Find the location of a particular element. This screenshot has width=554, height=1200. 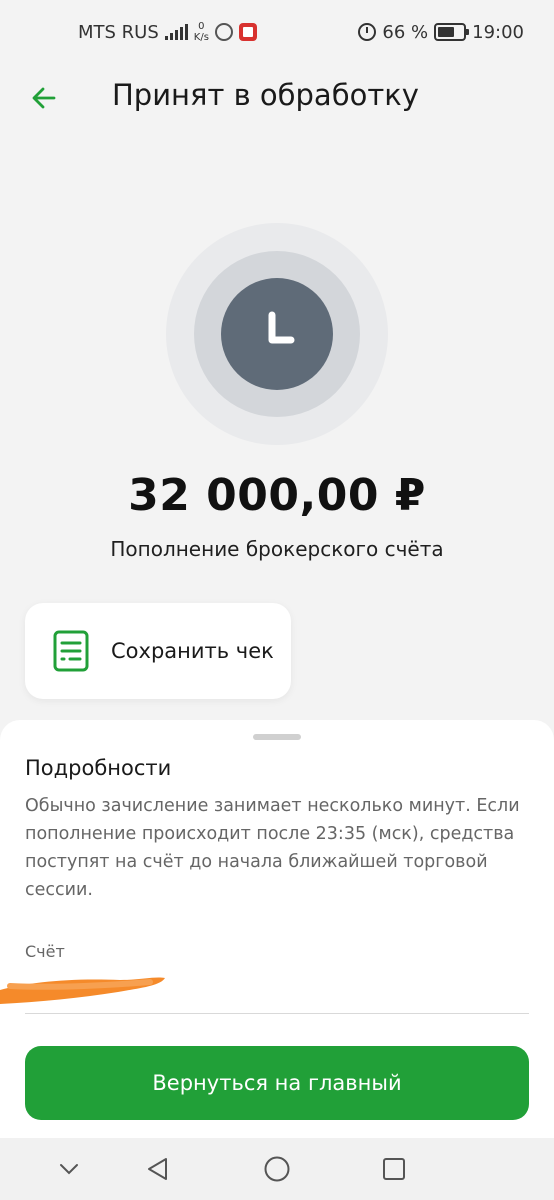

back-button is located at coordinates (44, 98).